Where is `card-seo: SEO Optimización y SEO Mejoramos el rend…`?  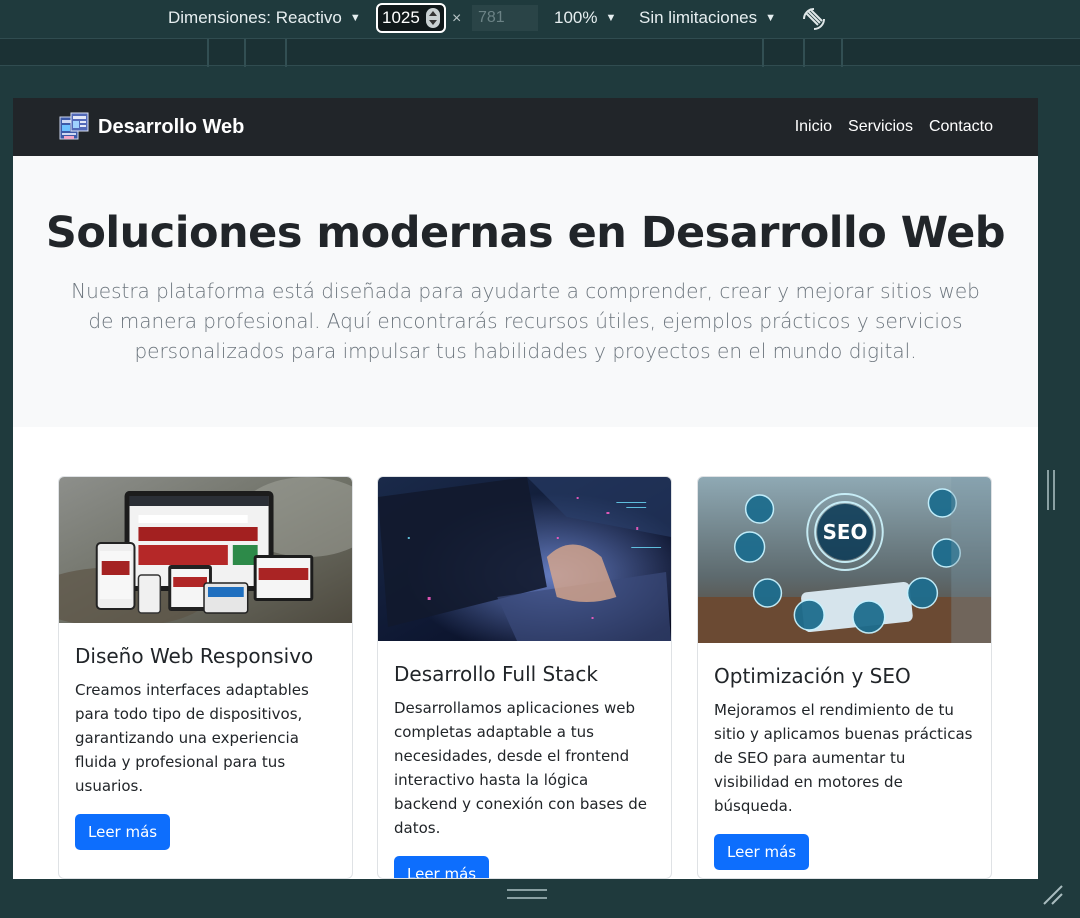 card-seo: SEO Optimización y SEO Mejoramos el rend… is located at coordinates (844, 677).